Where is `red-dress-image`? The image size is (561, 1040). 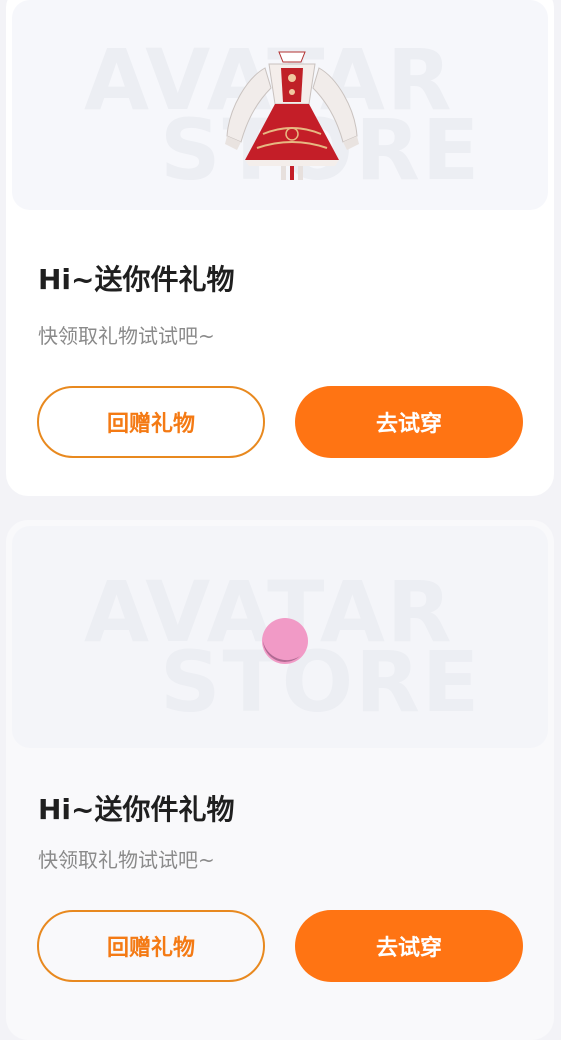 red-dress-image is located at coordinates (292, 115).